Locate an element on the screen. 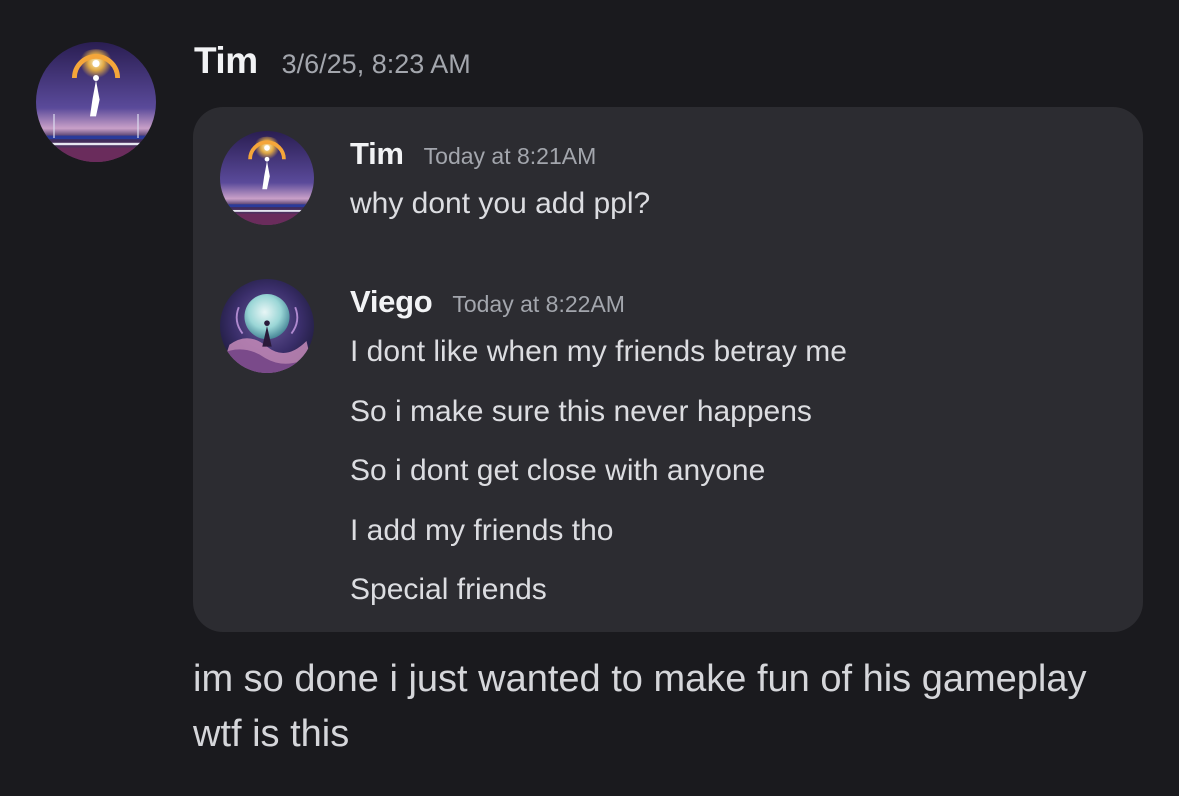 The height and width of the screenshot is (796, 1179). forwarded-author-name: Tim is located at coordinates (377, 154).